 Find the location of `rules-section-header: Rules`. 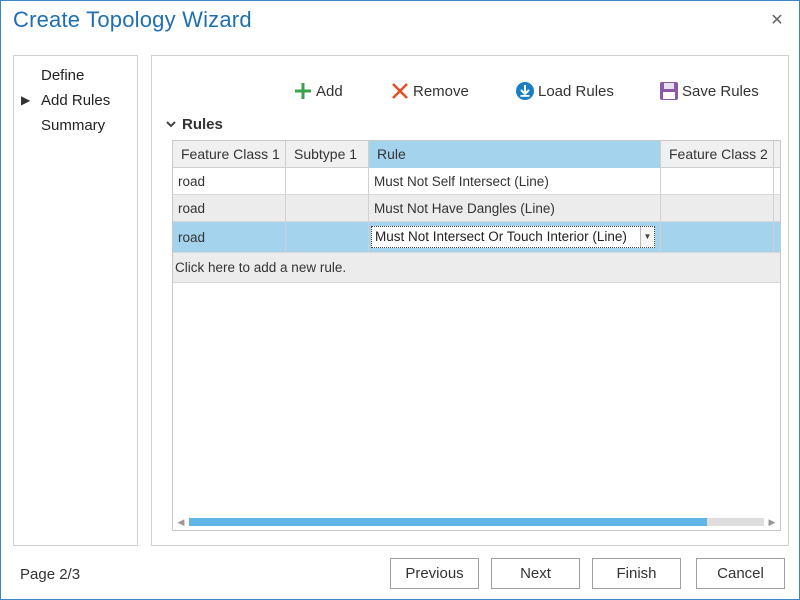

rules-section-header: Rules is located at coordinates (194, 124).